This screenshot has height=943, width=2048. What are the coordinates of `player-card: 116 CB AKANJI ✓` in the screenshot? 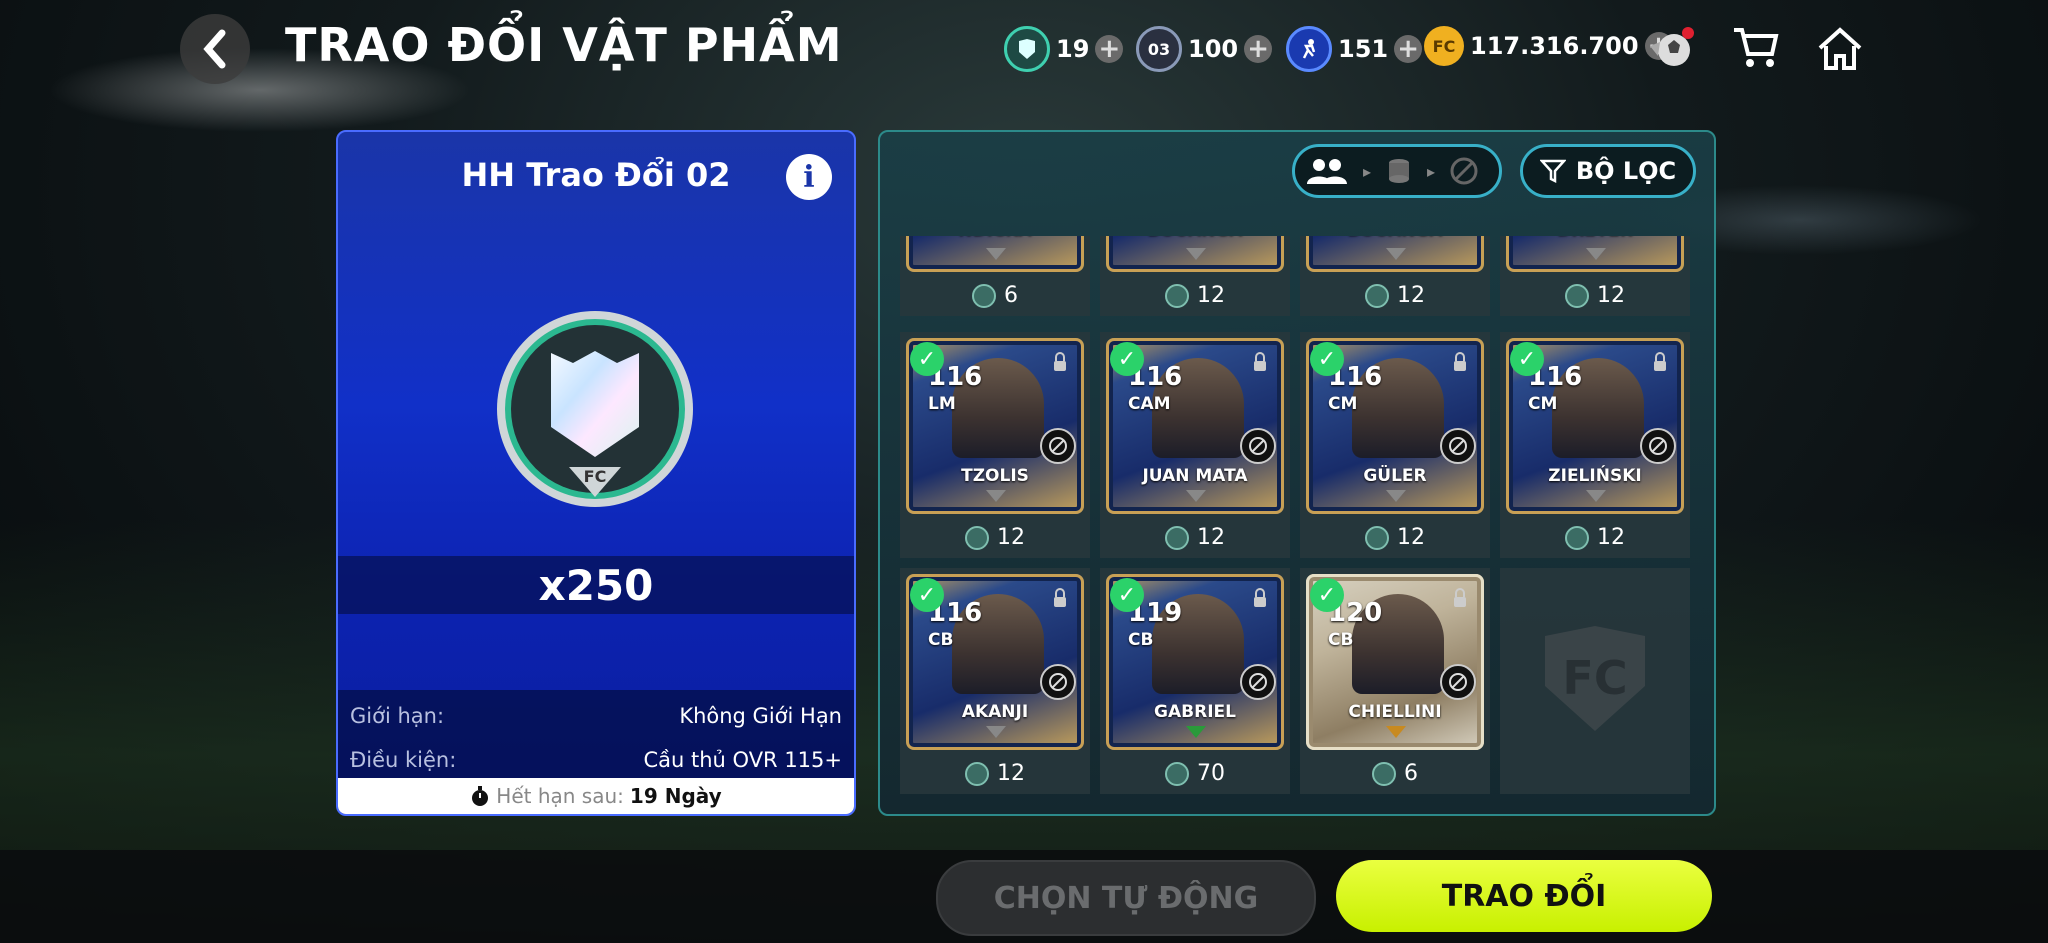 It's located at (995, 662).